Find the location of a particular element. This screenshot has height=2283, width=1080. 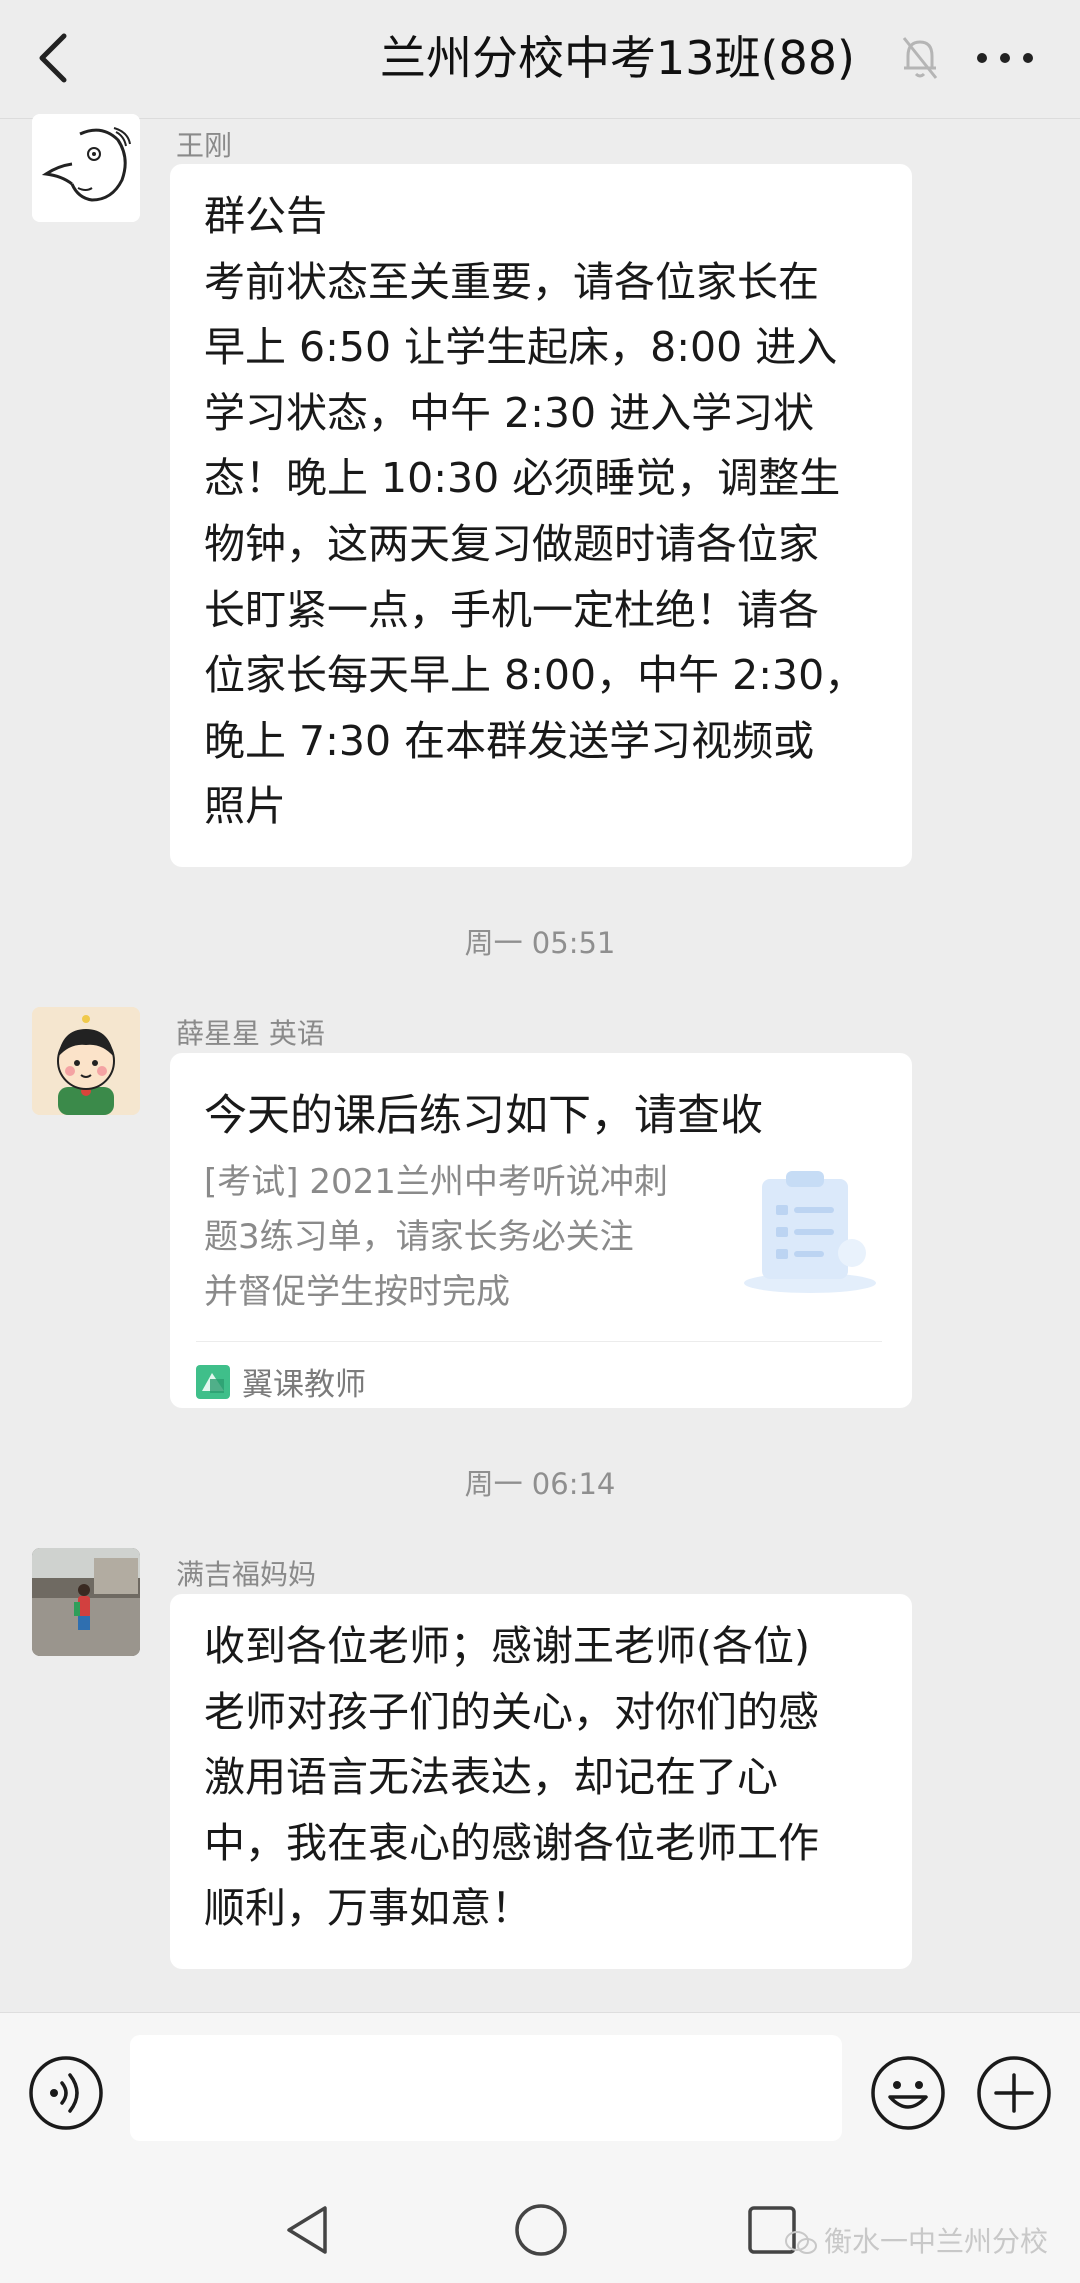

avatar-wanggang is located at coordinates (86, 168).